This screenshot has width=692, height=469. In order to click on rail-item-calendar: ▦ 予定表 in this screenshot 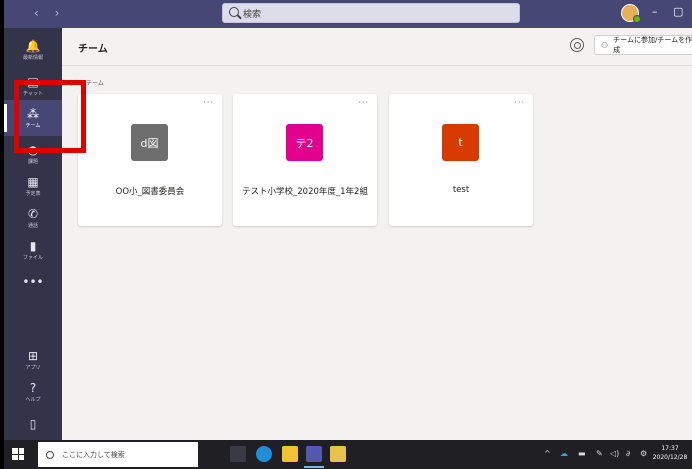, I will do `click(33, 186)`.